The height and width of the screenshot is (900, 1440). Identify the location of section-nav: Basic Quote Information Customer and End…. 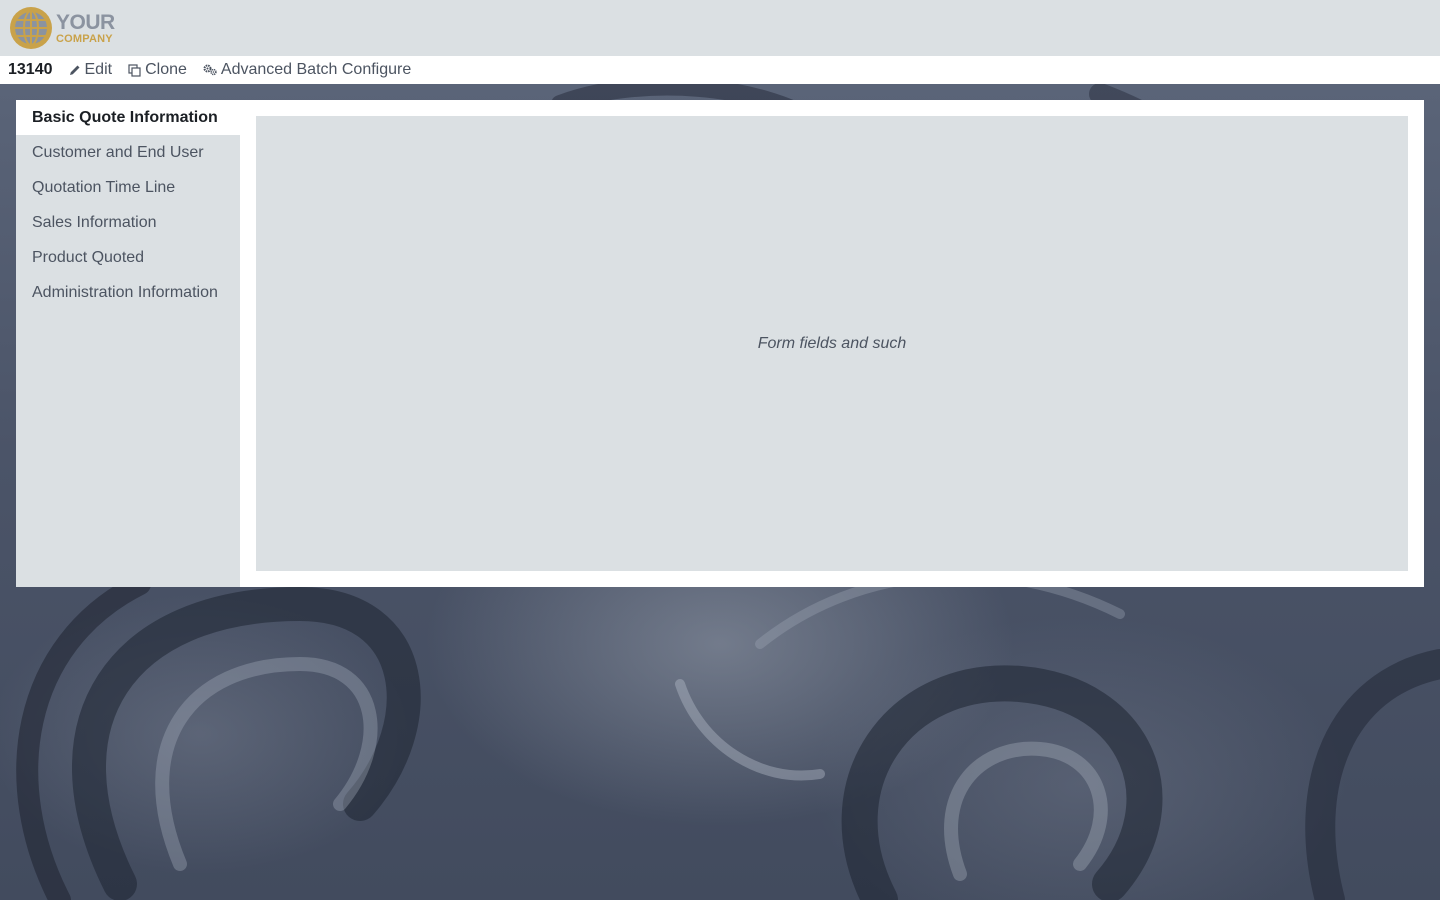
(128, 343).